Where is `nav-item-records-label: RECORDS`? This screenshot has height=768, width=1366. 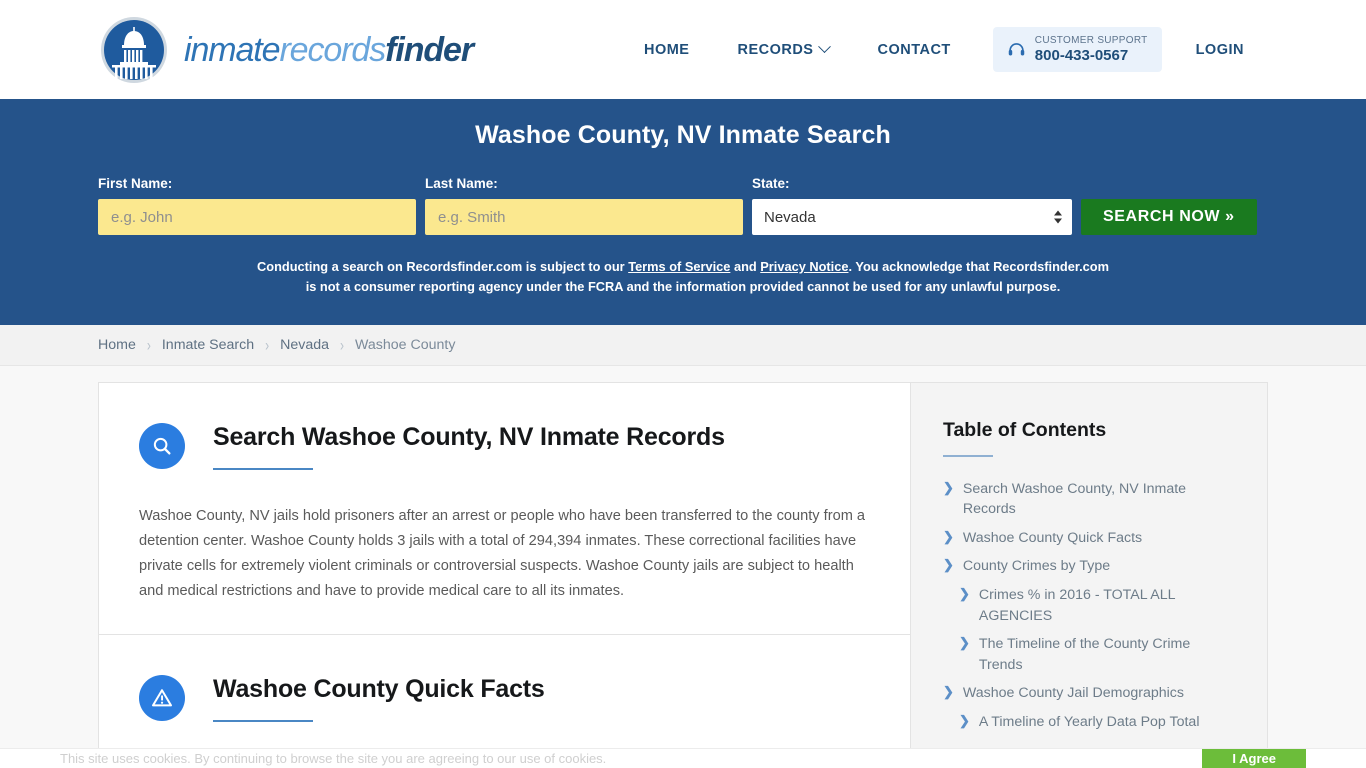
nav-item-records-label: RECORDS is located at coordinates (775, 49).